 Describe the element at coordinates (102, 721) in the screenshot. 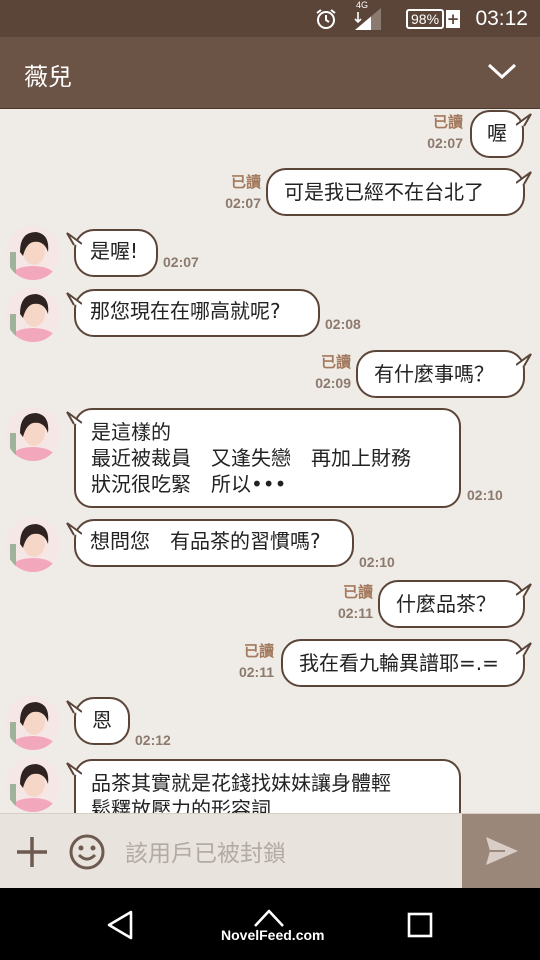

I see `message-bubble: 恩` at that location.